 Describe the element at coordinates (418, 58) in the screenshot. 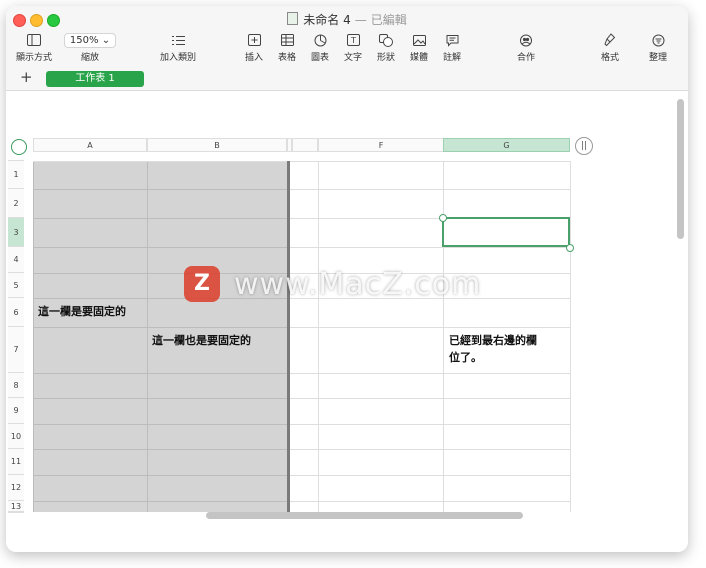

I see `media-label: 媒體` at that location.